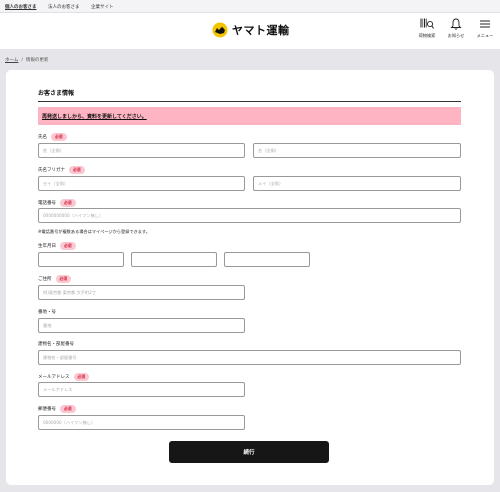  What do you see at coordinates (57, 246) in the screenshot?
I see `birthdate-label: 生年月日 必須` at bounding box center [57, 246].